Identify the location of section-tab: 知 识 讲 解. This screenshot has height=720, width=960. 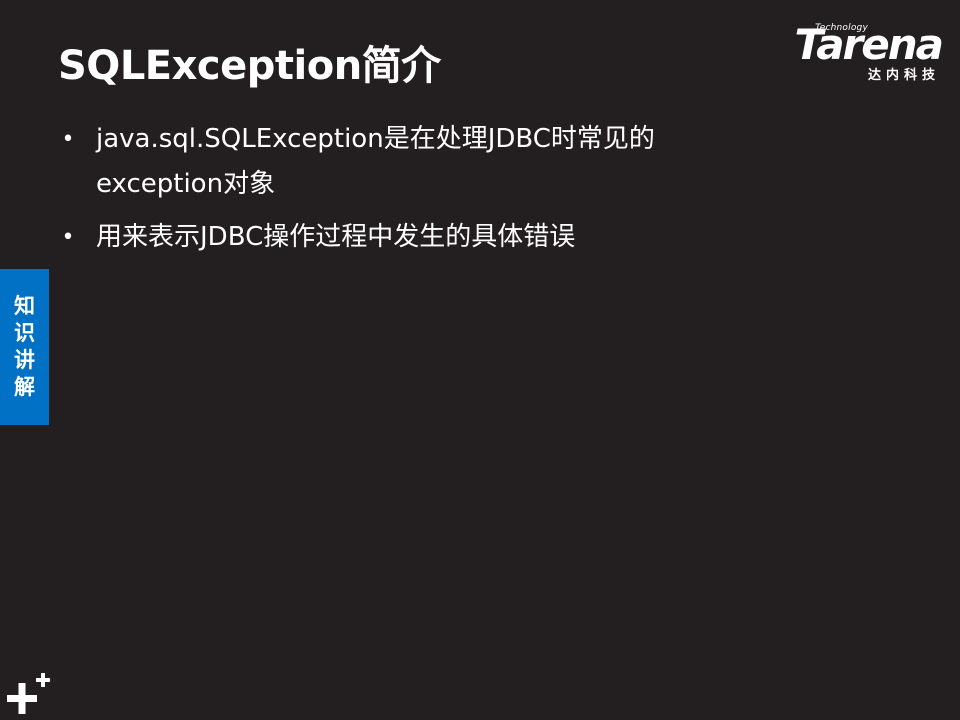
(24, 347).